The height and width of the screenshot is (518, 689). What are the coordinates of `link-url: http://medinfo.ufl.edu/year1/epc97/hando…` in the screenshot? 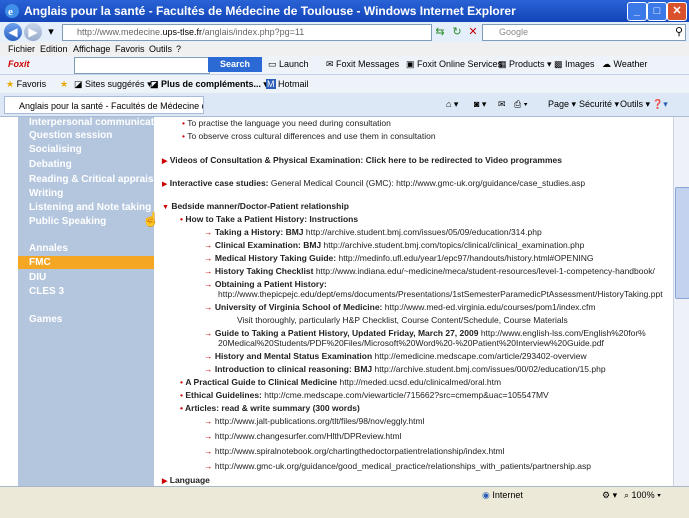 It's located at (465, 258).